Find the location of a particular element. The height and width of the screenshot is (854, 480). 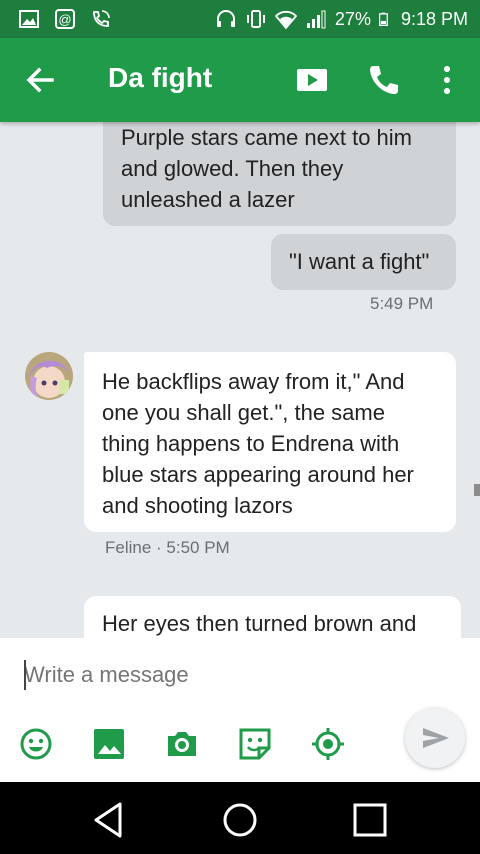

gallery-notification-icon is located at coordinates (29, 19).